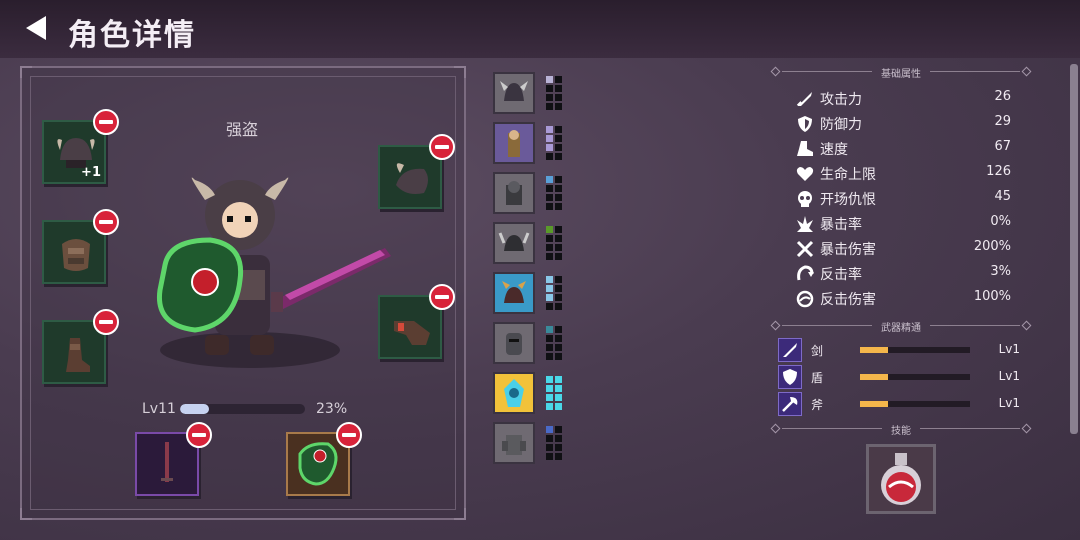 This screenshot has width=1080, height=540. Describe the element at coordinates (241, 129) in the screenshot. I see `character-class-name: 强盗` at that location.